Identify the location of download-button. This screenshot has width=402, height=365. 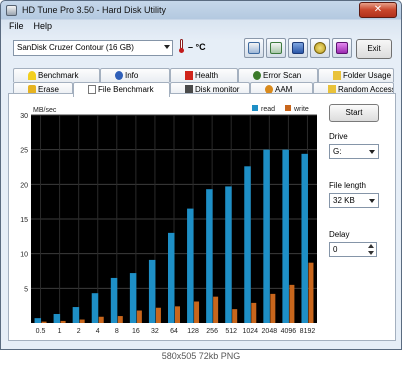
(342, 48).